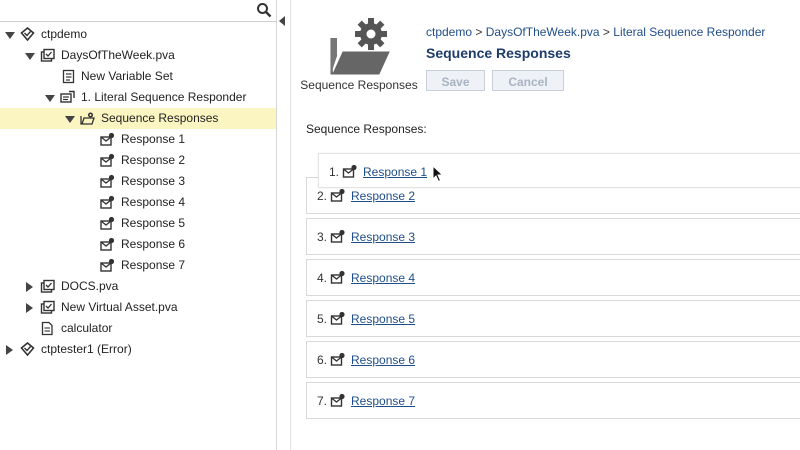  What do you see at coordinates (553, 277) in the screenshot?
I see `response-list-item-4: 4. Response 4` at bounding box center [553, 277].